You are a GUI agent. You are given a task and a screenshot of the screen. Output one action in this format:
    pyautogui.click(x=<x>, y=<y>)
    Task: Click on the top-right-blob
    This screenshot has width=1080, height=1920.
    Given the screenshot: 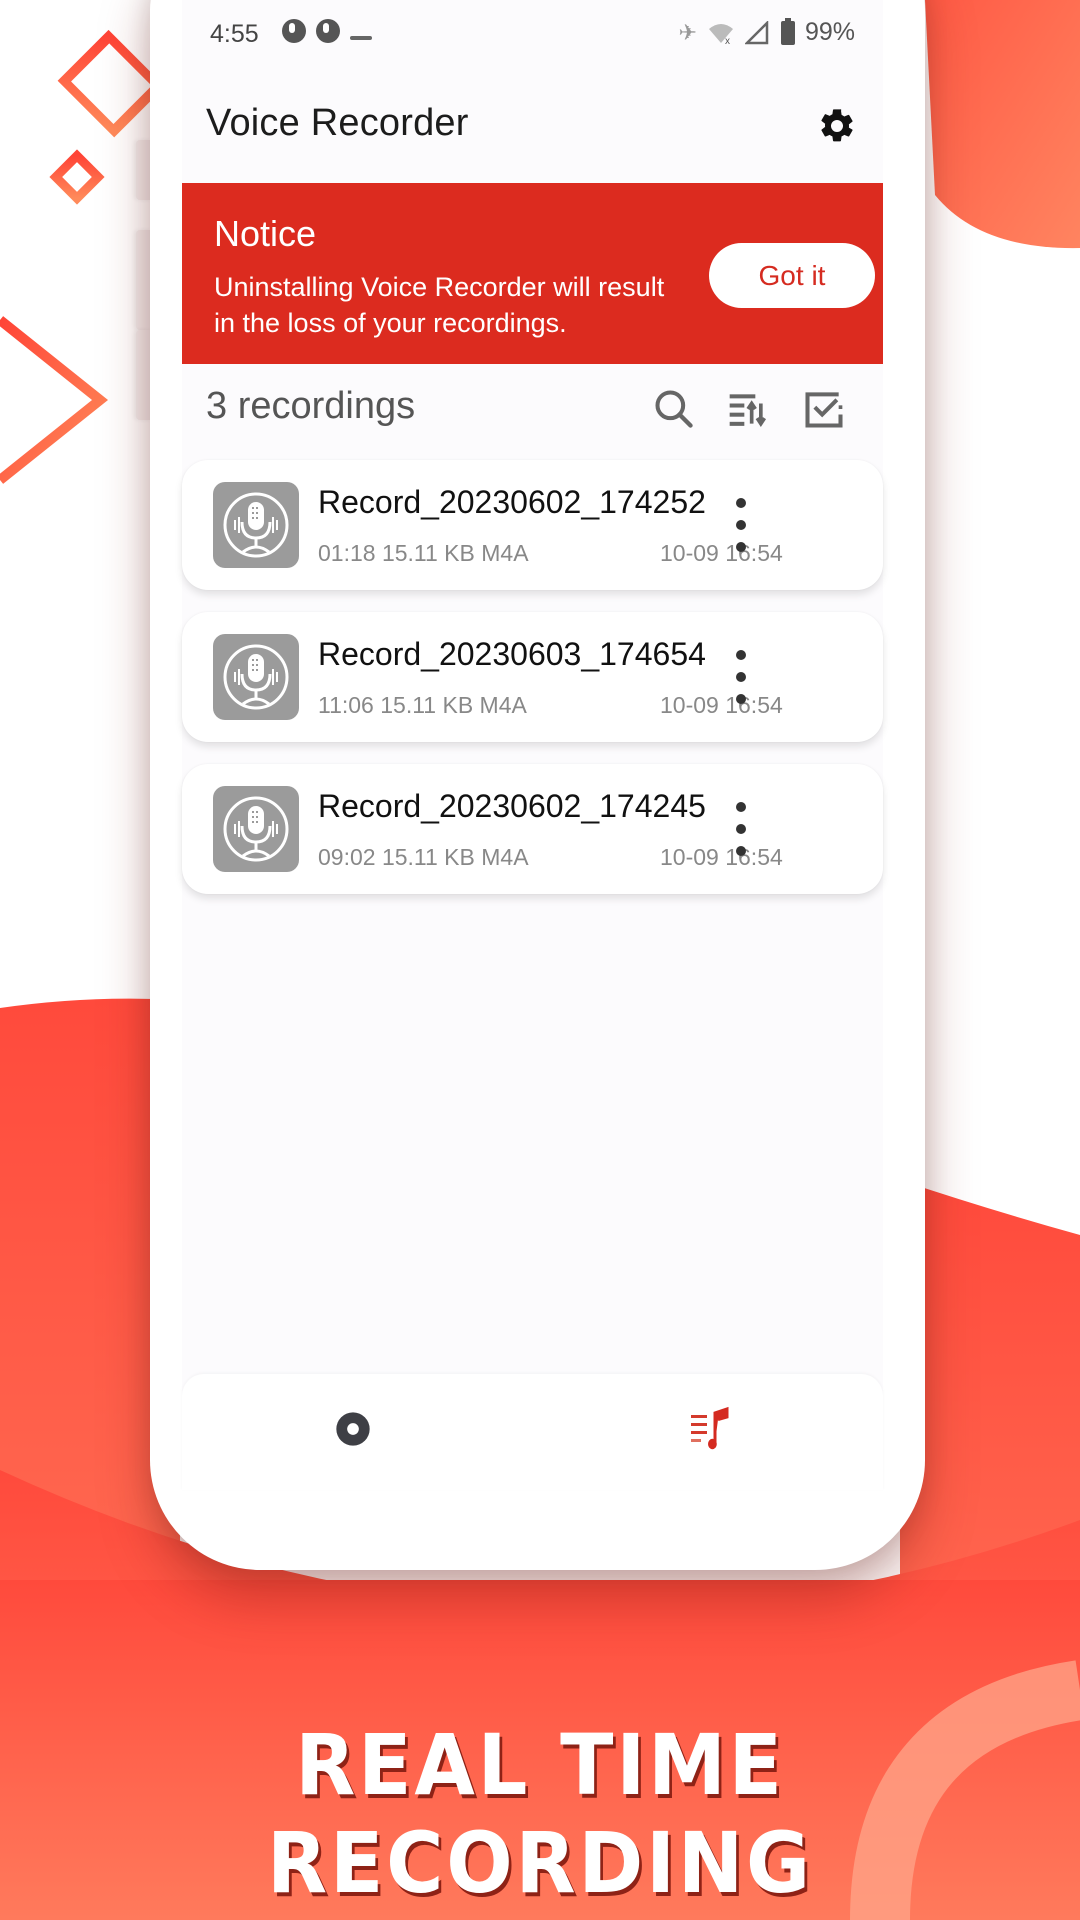 What is the action you would take?
    pyautogui.click(x=1002, y=124)
    